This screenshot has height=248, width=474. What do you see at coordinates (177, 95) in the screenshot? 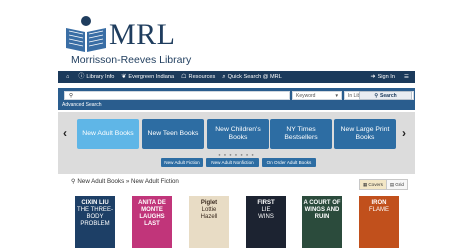
I see `search-input: ⚲` at bounding box center [177, 95].